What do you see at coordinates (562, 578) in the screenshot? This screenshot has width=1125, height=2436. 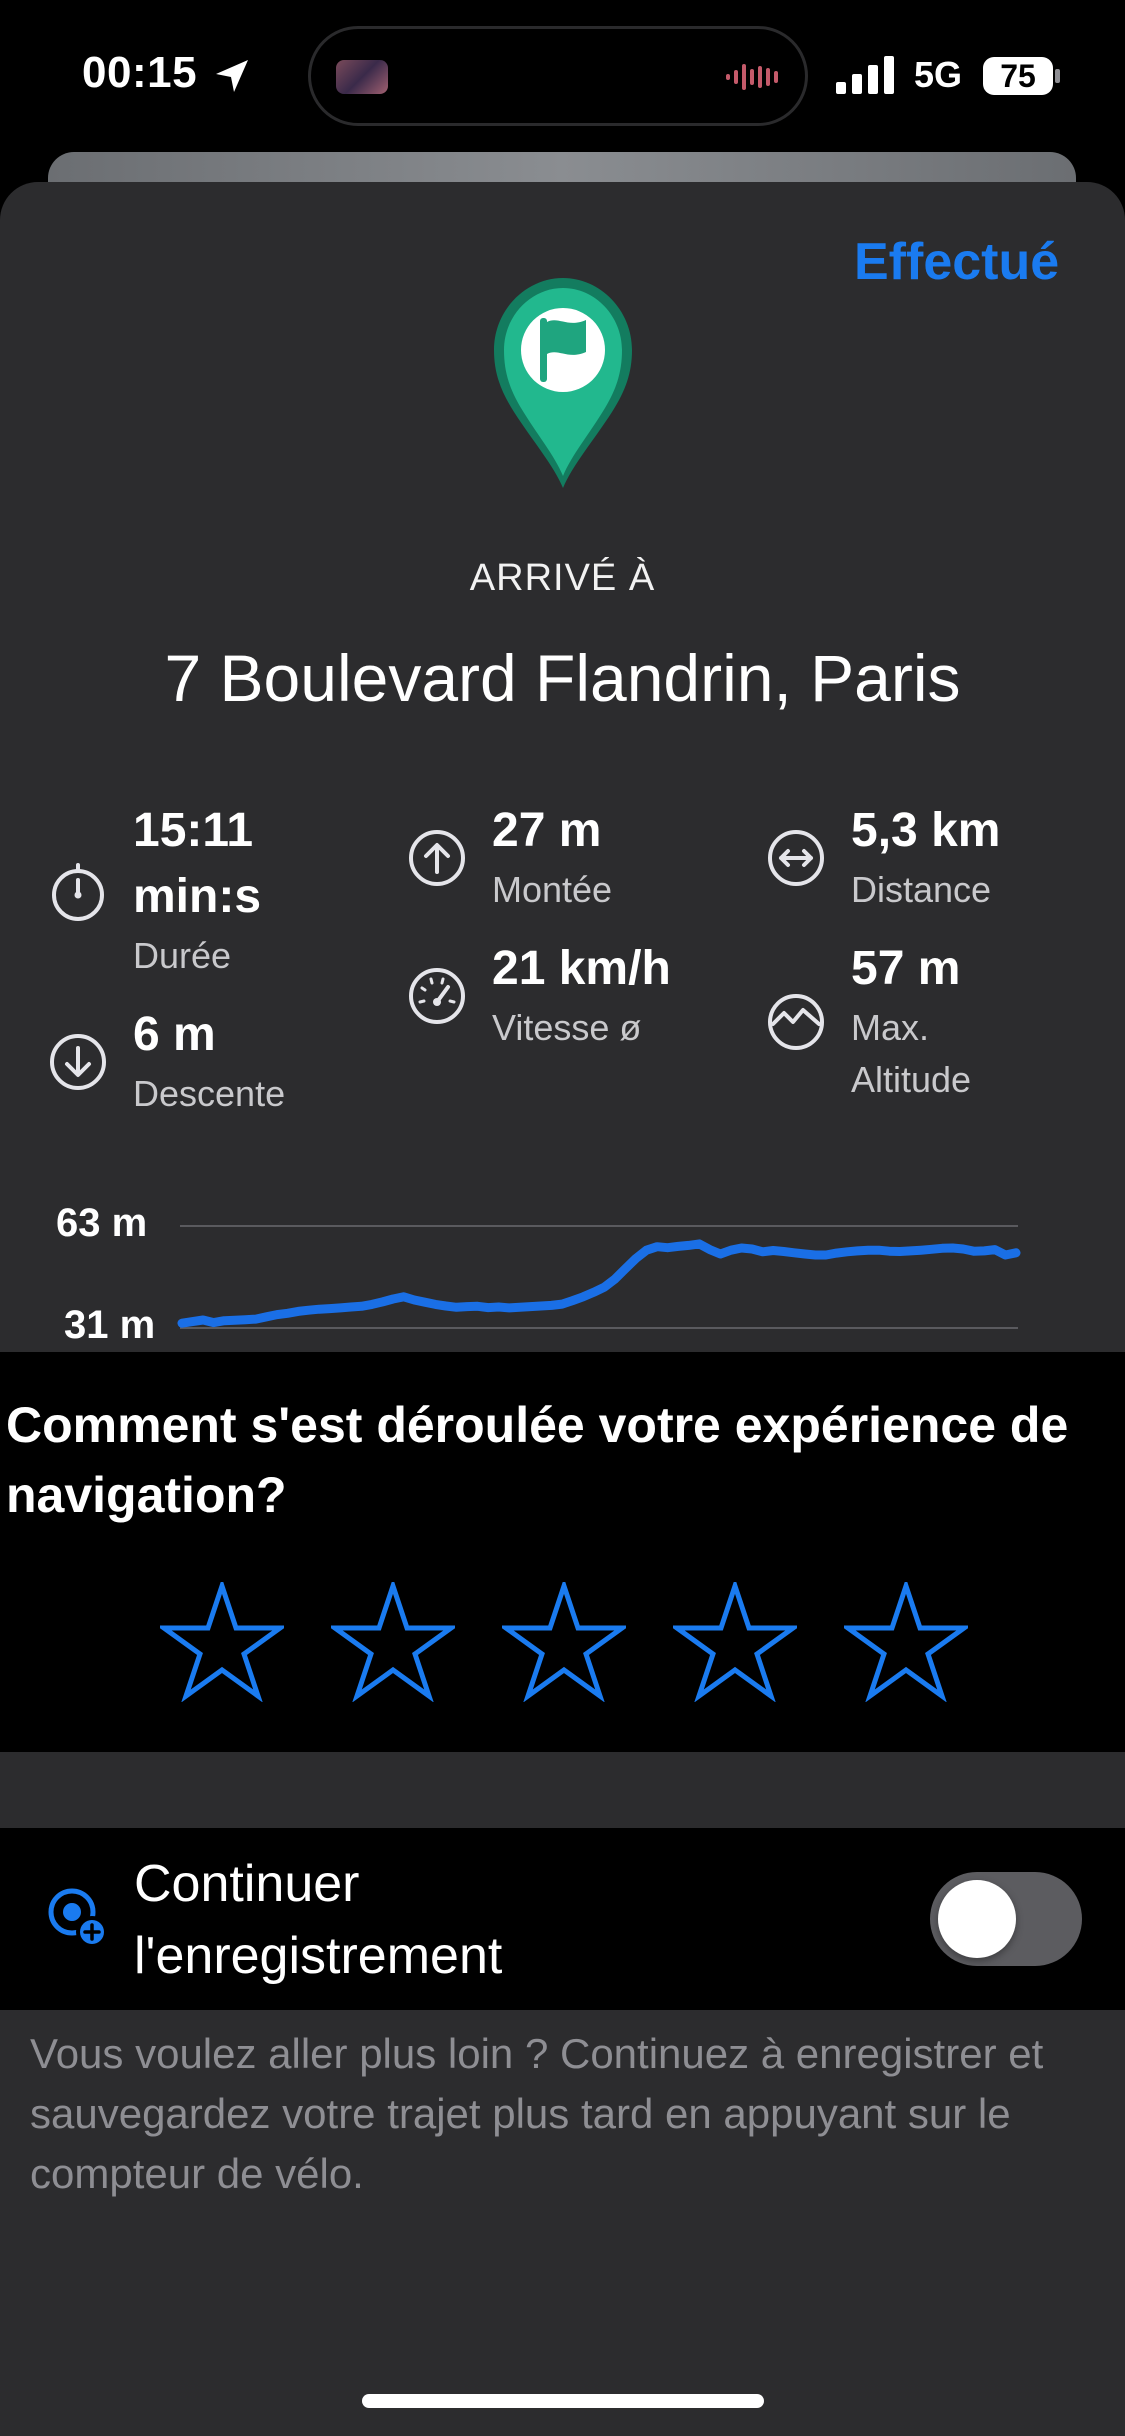 I see `arrived-label: ARRIVÉ À` at bounding box center [562, 578].